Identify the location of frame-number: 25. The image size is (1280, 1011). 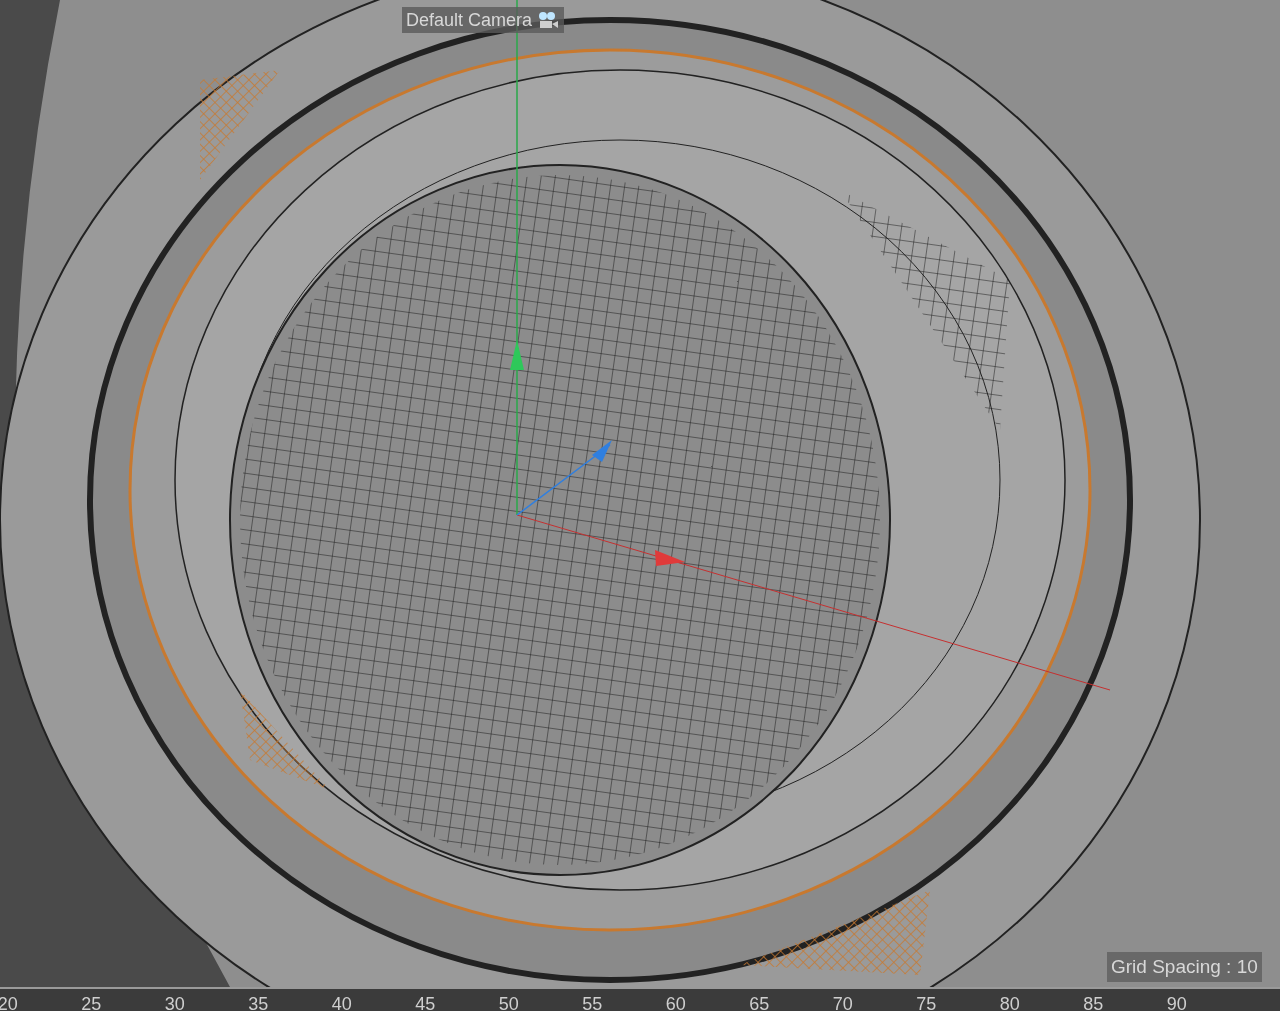
(91, 1003).